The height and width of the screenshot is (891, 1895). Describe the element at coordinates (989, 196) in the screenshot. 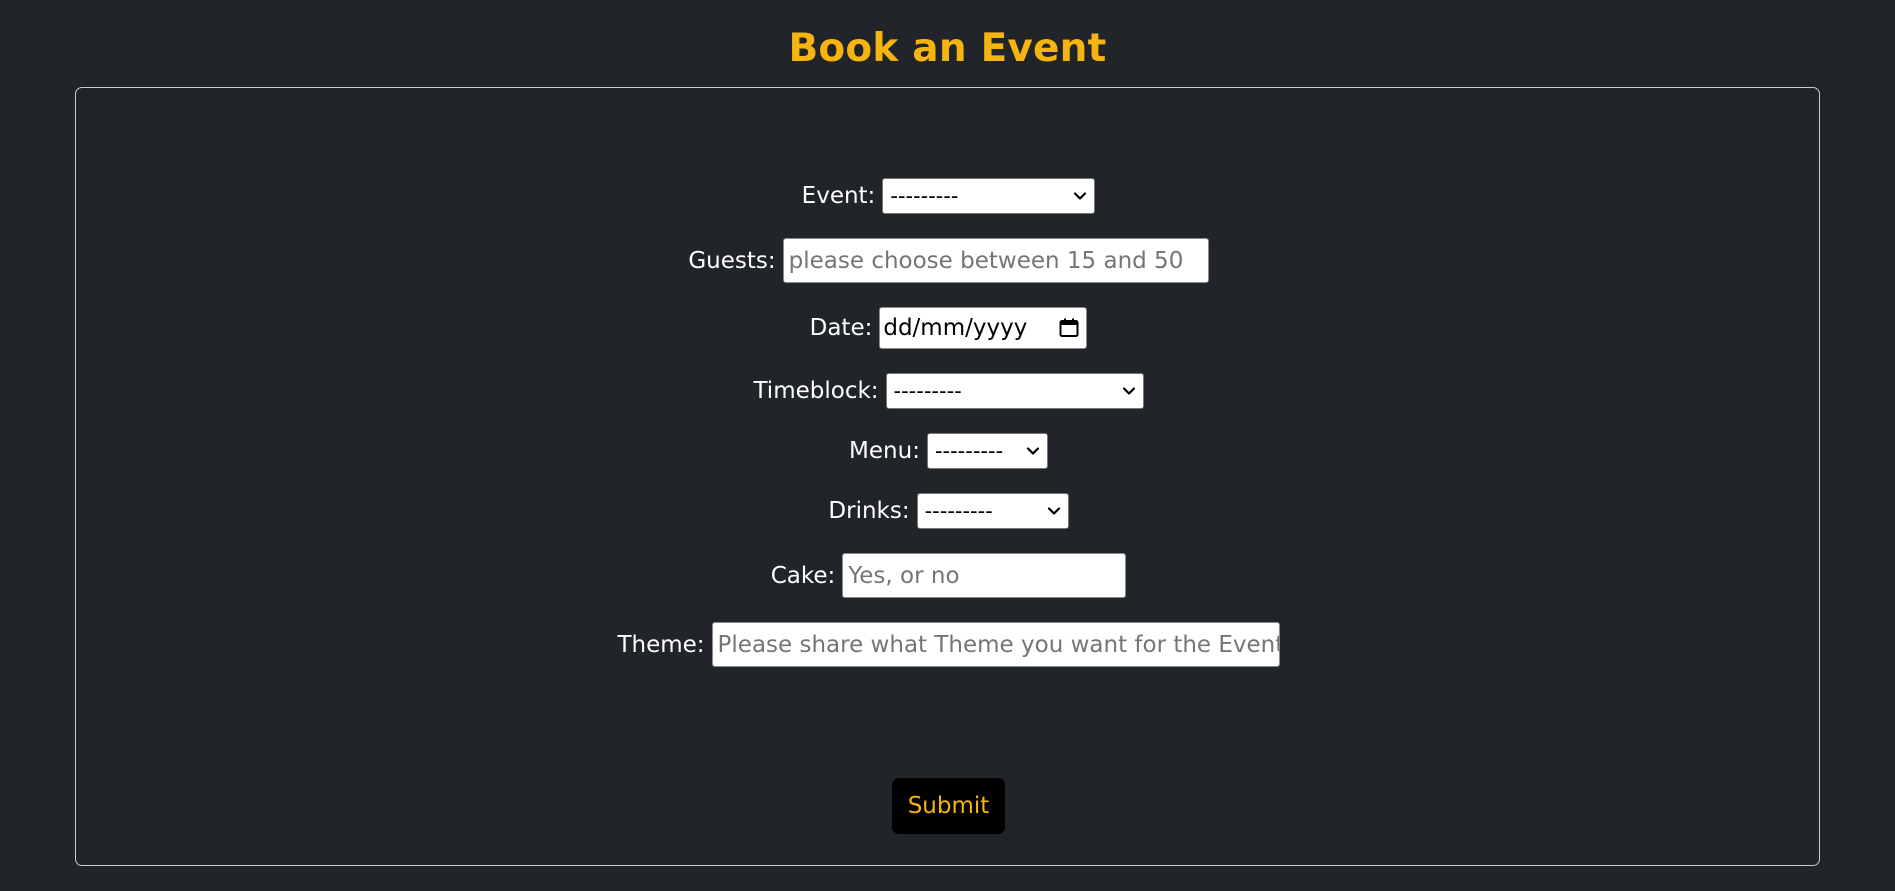

I see `event-select: ---------` at that location.